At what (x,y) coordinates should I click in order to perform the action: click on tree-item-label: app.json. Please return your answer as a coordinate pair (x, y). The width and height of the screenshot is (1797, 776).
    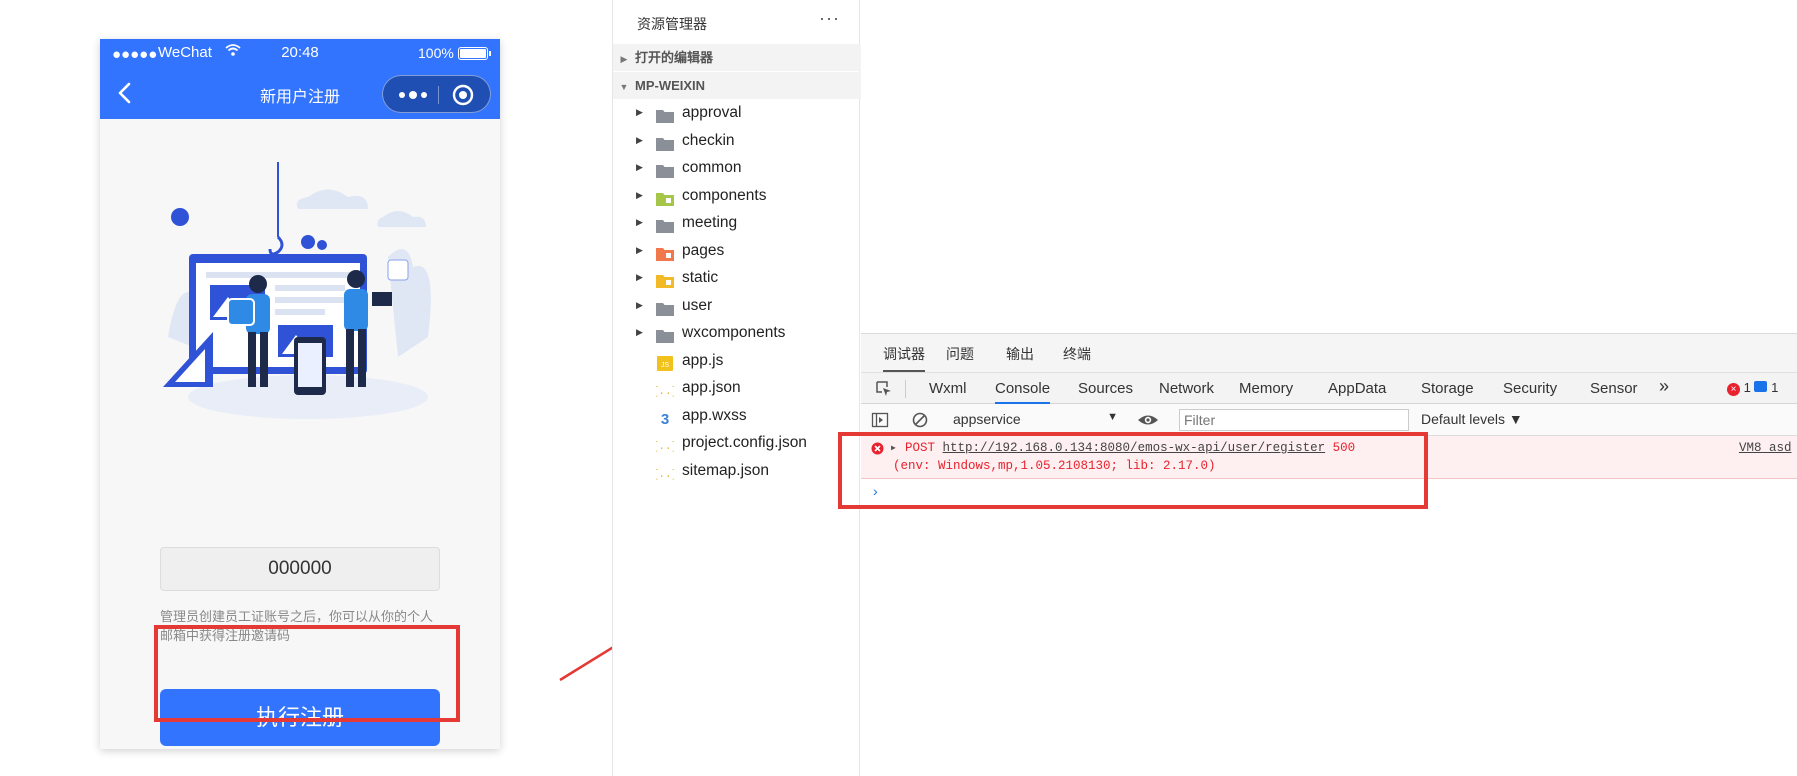
    Looking at the image, I should click on (711, 387).